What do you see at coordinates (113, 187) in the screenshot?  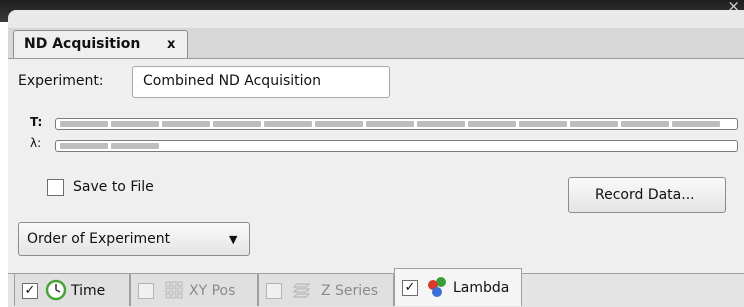 I see `save-to-file-label: Save to File` at bounding box center [113, 187].